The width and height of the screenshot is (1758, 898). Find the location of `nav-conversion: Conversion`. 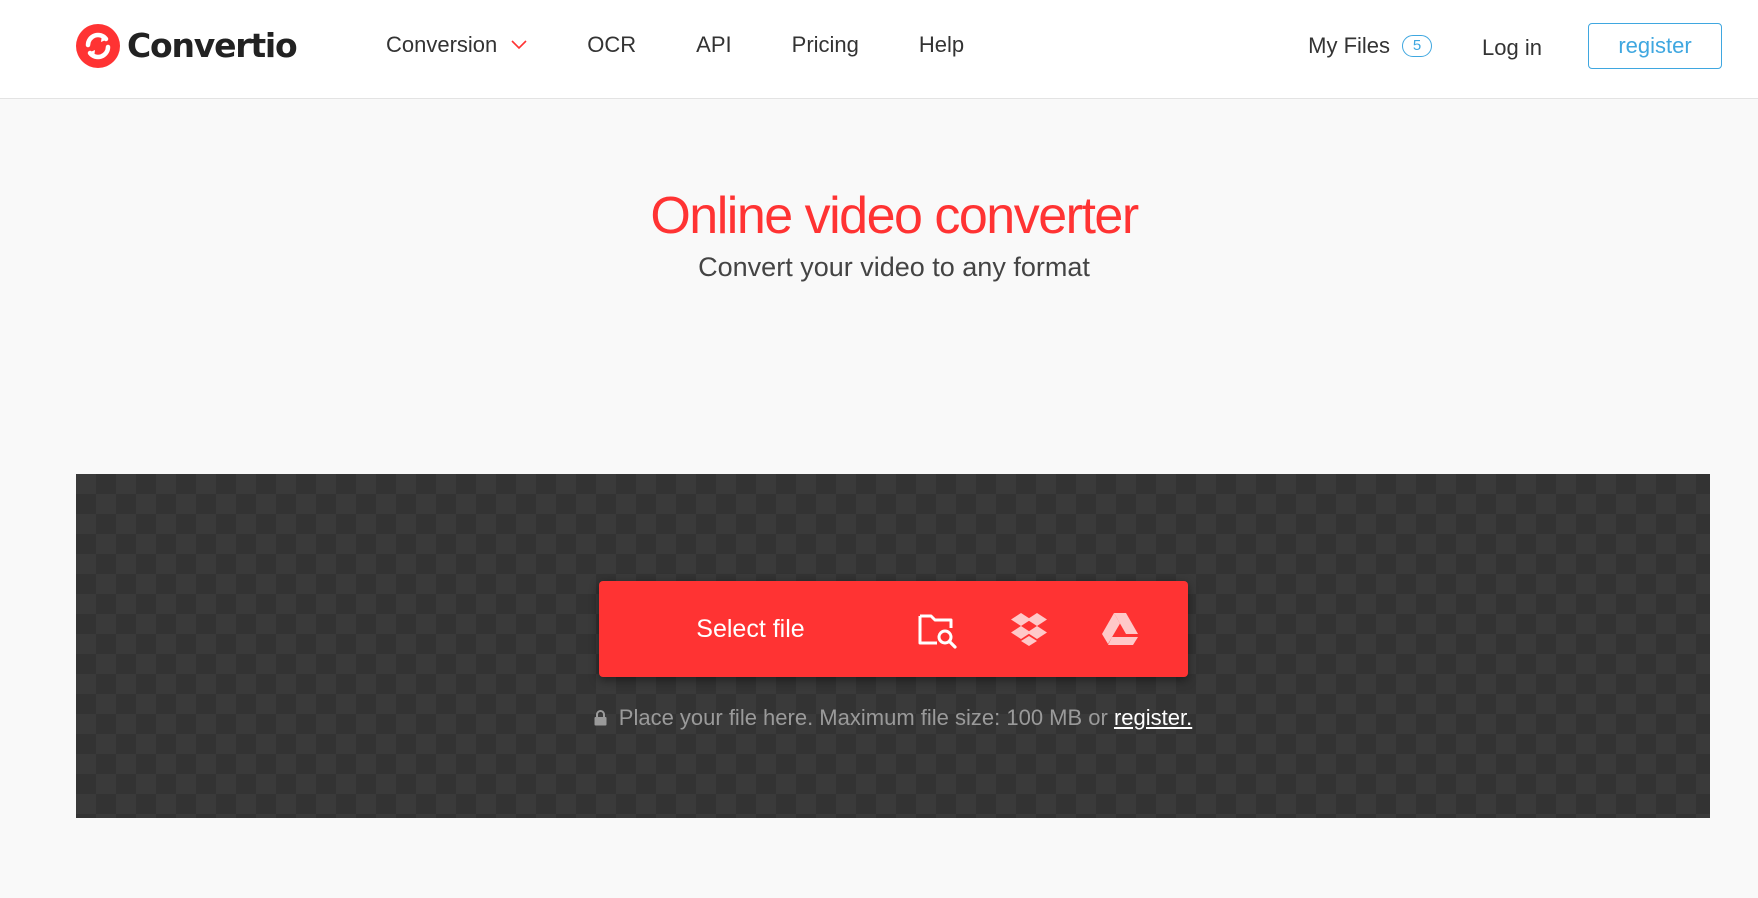

nav-conversion: Conversion is located at coordinates (456, 45).